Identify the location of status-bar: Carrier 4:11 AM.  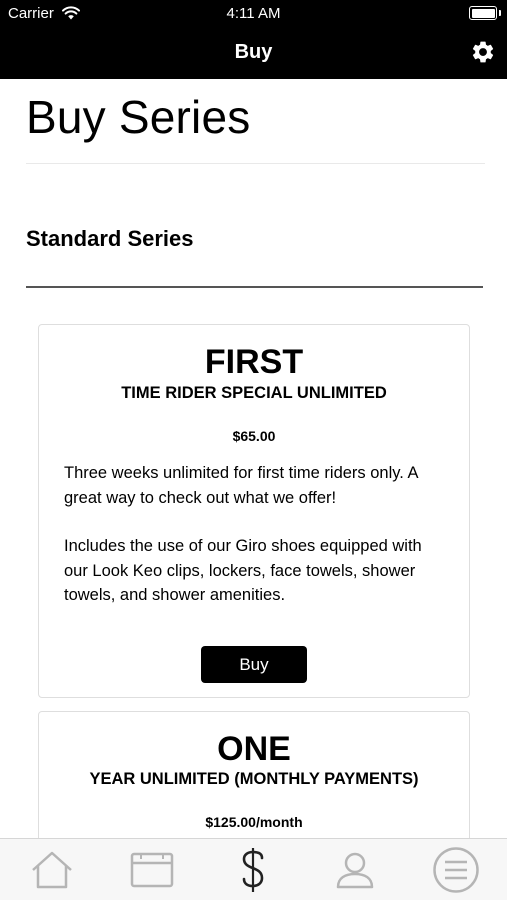
(253, 14).